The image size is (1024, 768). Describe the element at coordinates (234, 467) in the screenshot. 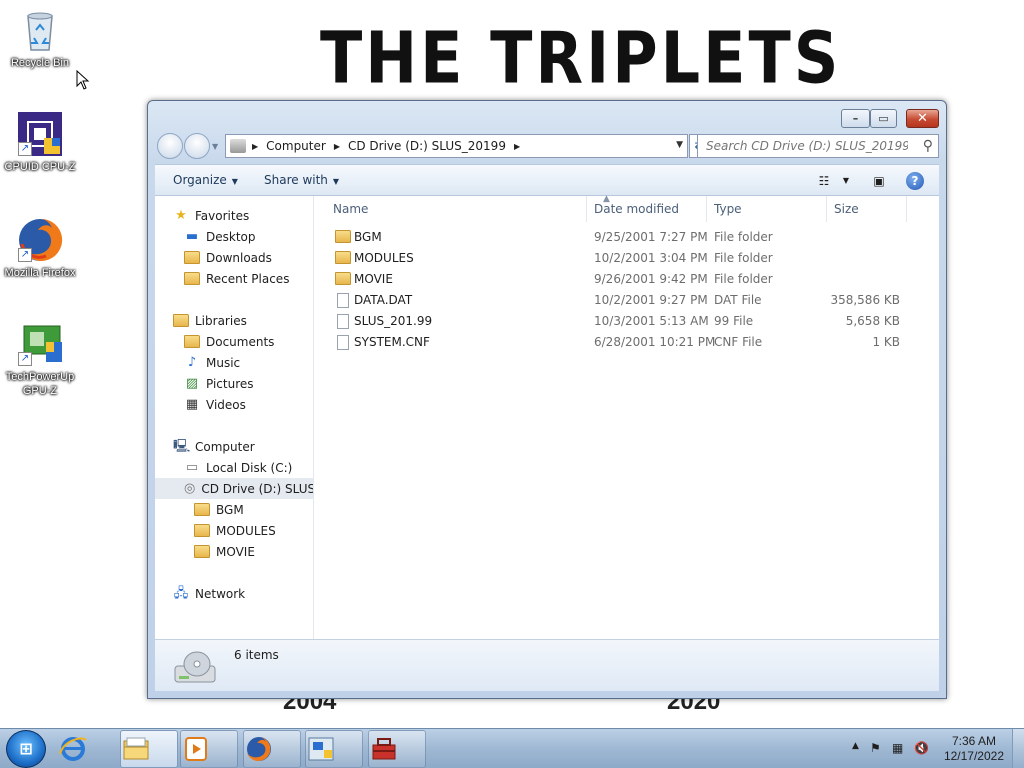

I see `nav-local-disk: ▭ Local Disk (C:)` at that location.